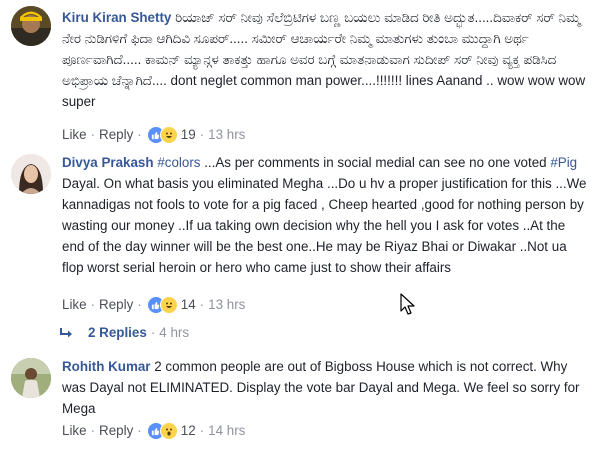 The image size is (600, 450). What do you see at coordinates (106, 366) in the screenshot?
I see `comment-author: Rohith Kumar` at bounding box center [106, 366].